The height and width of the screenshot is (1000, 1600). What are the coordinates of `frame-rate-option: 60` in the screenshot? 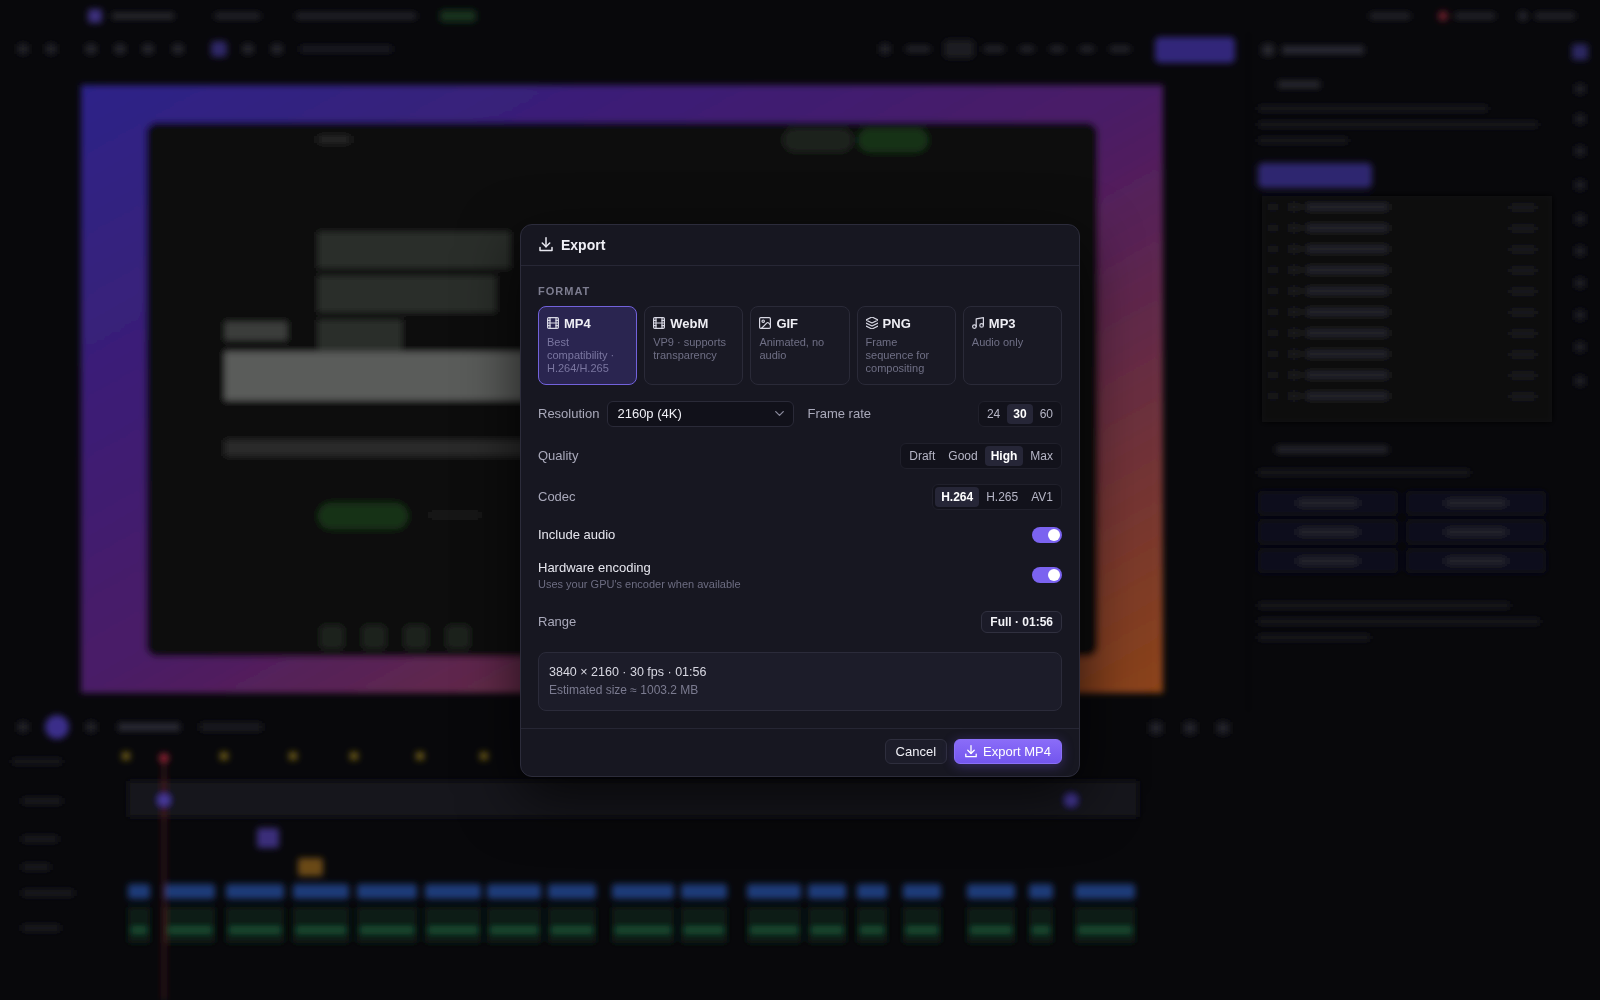 It's located at (1046, 413).